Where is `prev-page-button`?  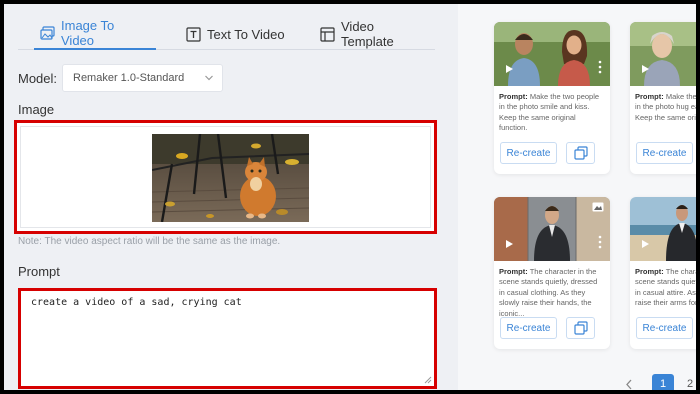
prev-page-button is located at coordinates (630, 382).